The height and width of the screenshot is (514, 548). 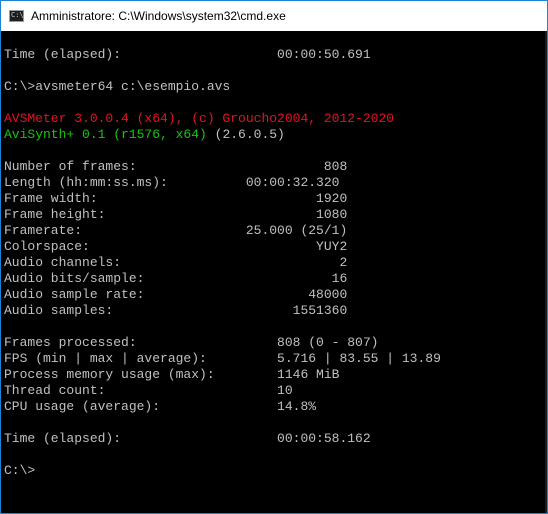 I want to click on console-line: Frame width: 1920, so click(x=176, y=198).